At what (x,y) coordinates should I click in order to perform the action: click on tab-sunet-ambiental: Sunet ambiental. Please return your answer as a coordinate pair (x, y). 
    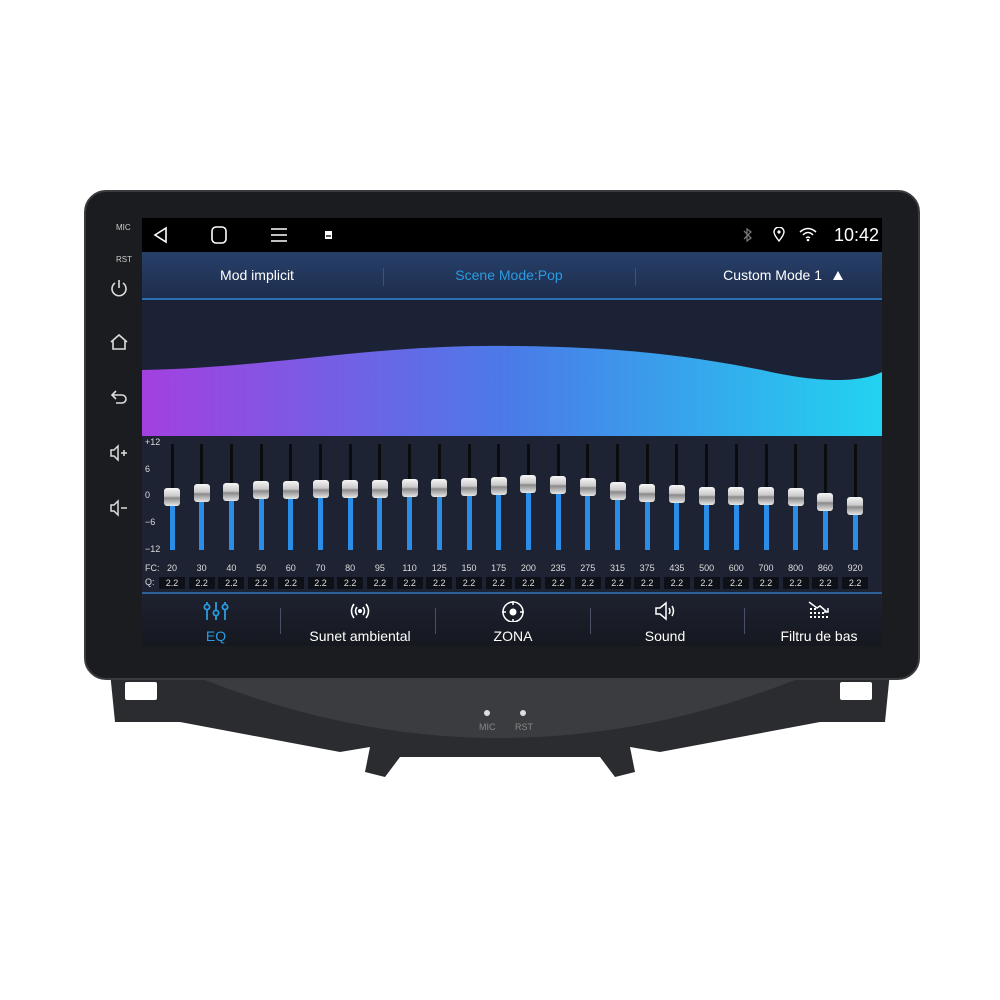
    Looking at the image, I should click on (360, 620).